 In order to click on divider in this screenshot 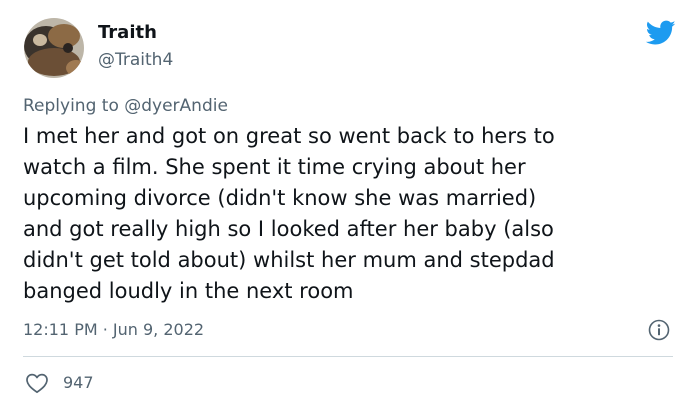, I will do `click(348, 356)`.